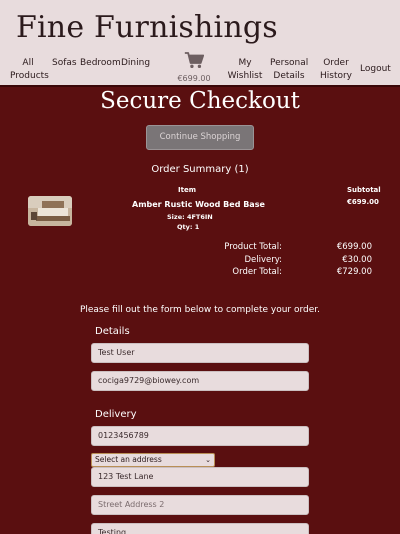 The width and height of the screenshot is (400, 534). I want to click on product-quantity: Qty: 1, so click(188, 227).